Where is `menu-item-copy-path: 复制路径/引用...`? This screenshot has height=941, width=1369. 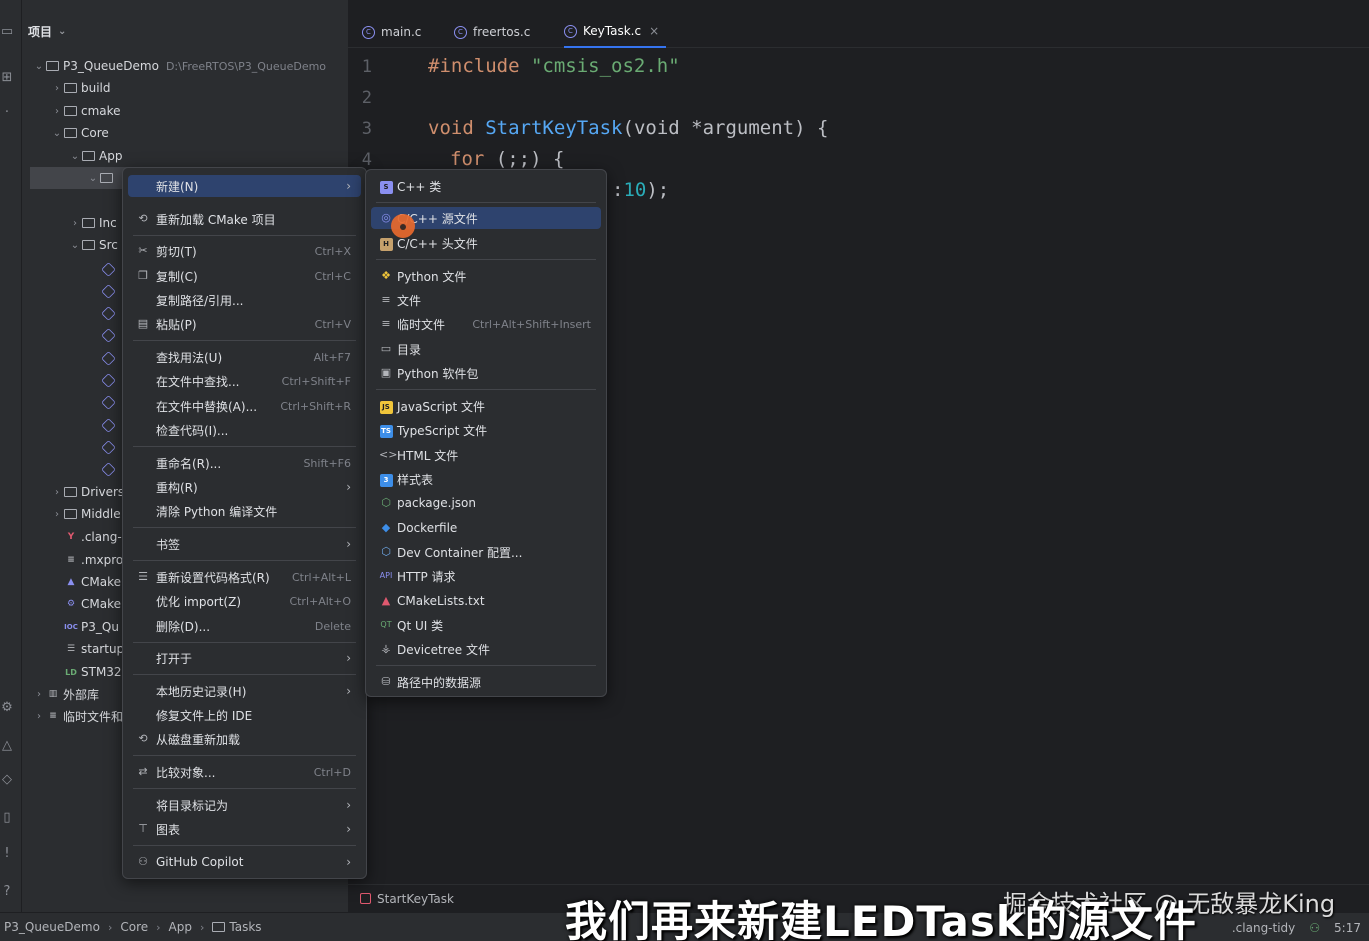
menu-item-copy-path: 复制路径/引用... is located at coordinates (244, 300).